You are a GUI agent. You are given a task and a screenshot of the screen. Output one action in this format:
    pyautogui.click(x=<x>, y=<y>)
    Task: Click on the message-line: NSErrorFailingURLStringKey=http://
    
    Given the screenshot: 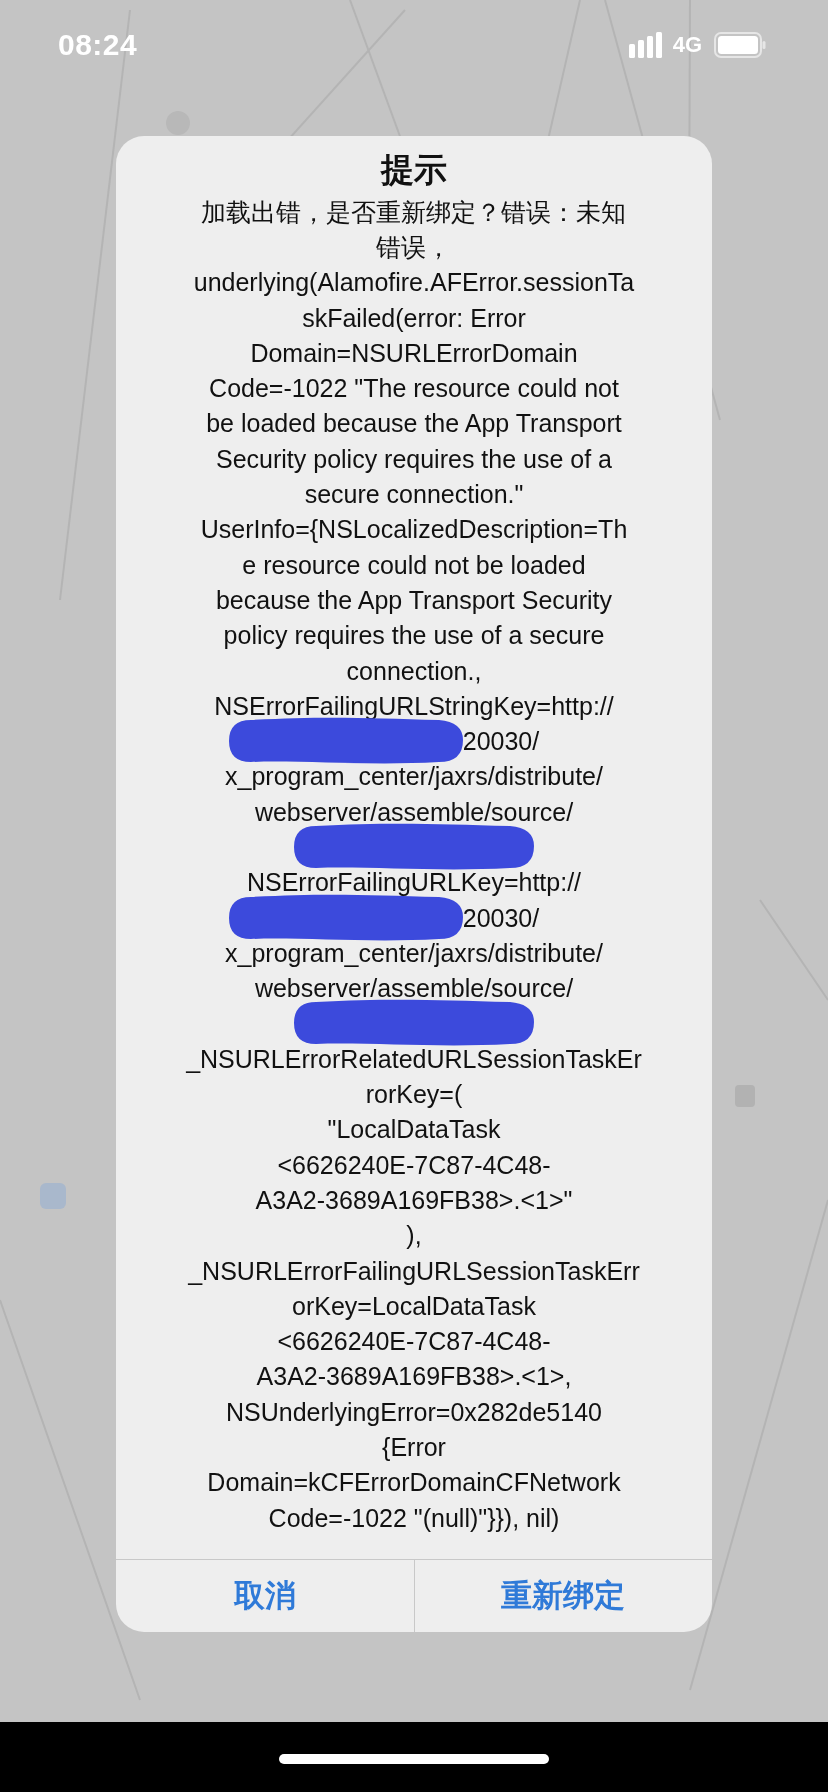 What is the action you would take?
    pyautogui.click(x=414, y=705)
    